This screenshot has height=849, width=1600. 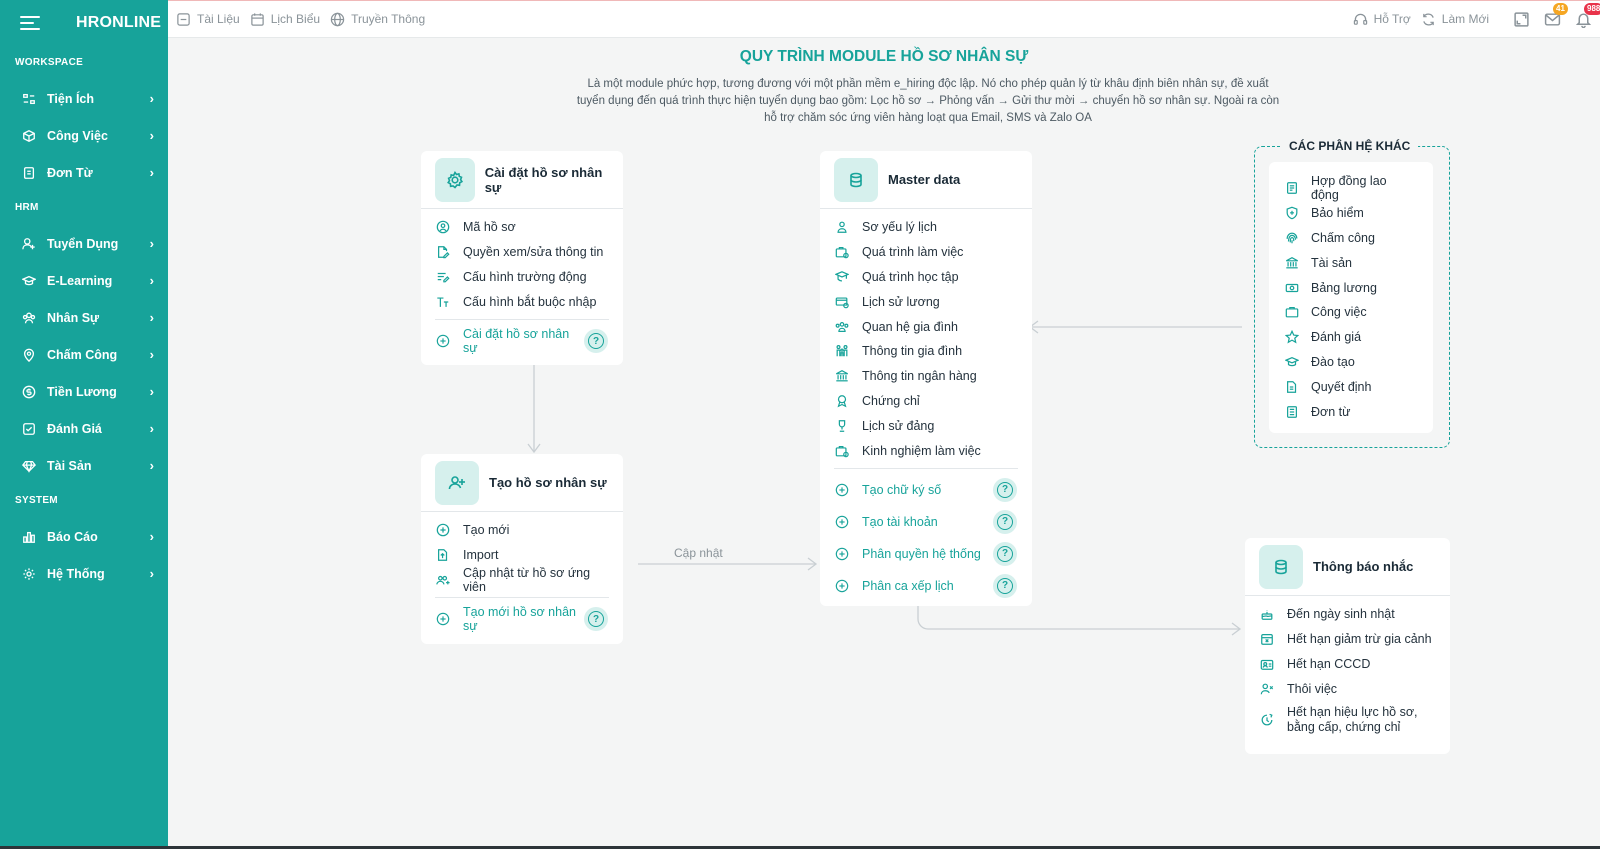 What do you see at coordinates (1267, 689) in the screenshot?
I see `user-x-icon` at bounding box center [1267, 689].